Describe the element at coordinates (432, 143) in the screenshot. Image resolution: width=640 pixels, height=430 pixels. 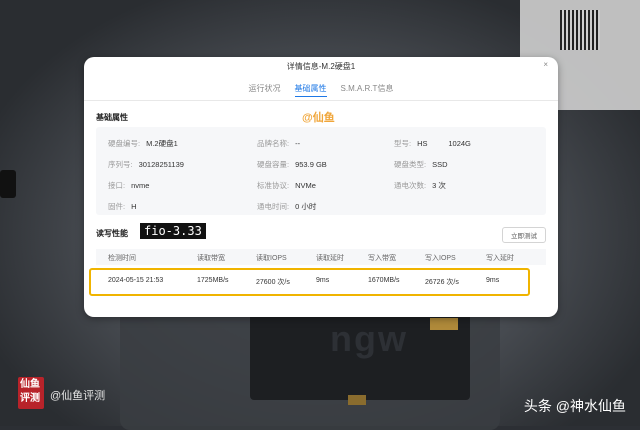
I see `field-model: 型号: HS 1024G` at that location.